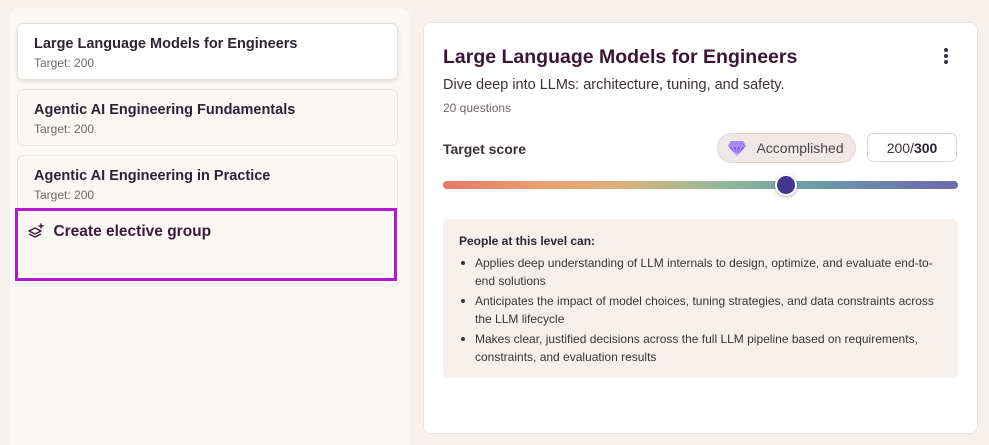 This screenshot has height=445, width=989. Describe the element at coordinates (737, 148) in the screenshot. I see `gem-icon` at that location.